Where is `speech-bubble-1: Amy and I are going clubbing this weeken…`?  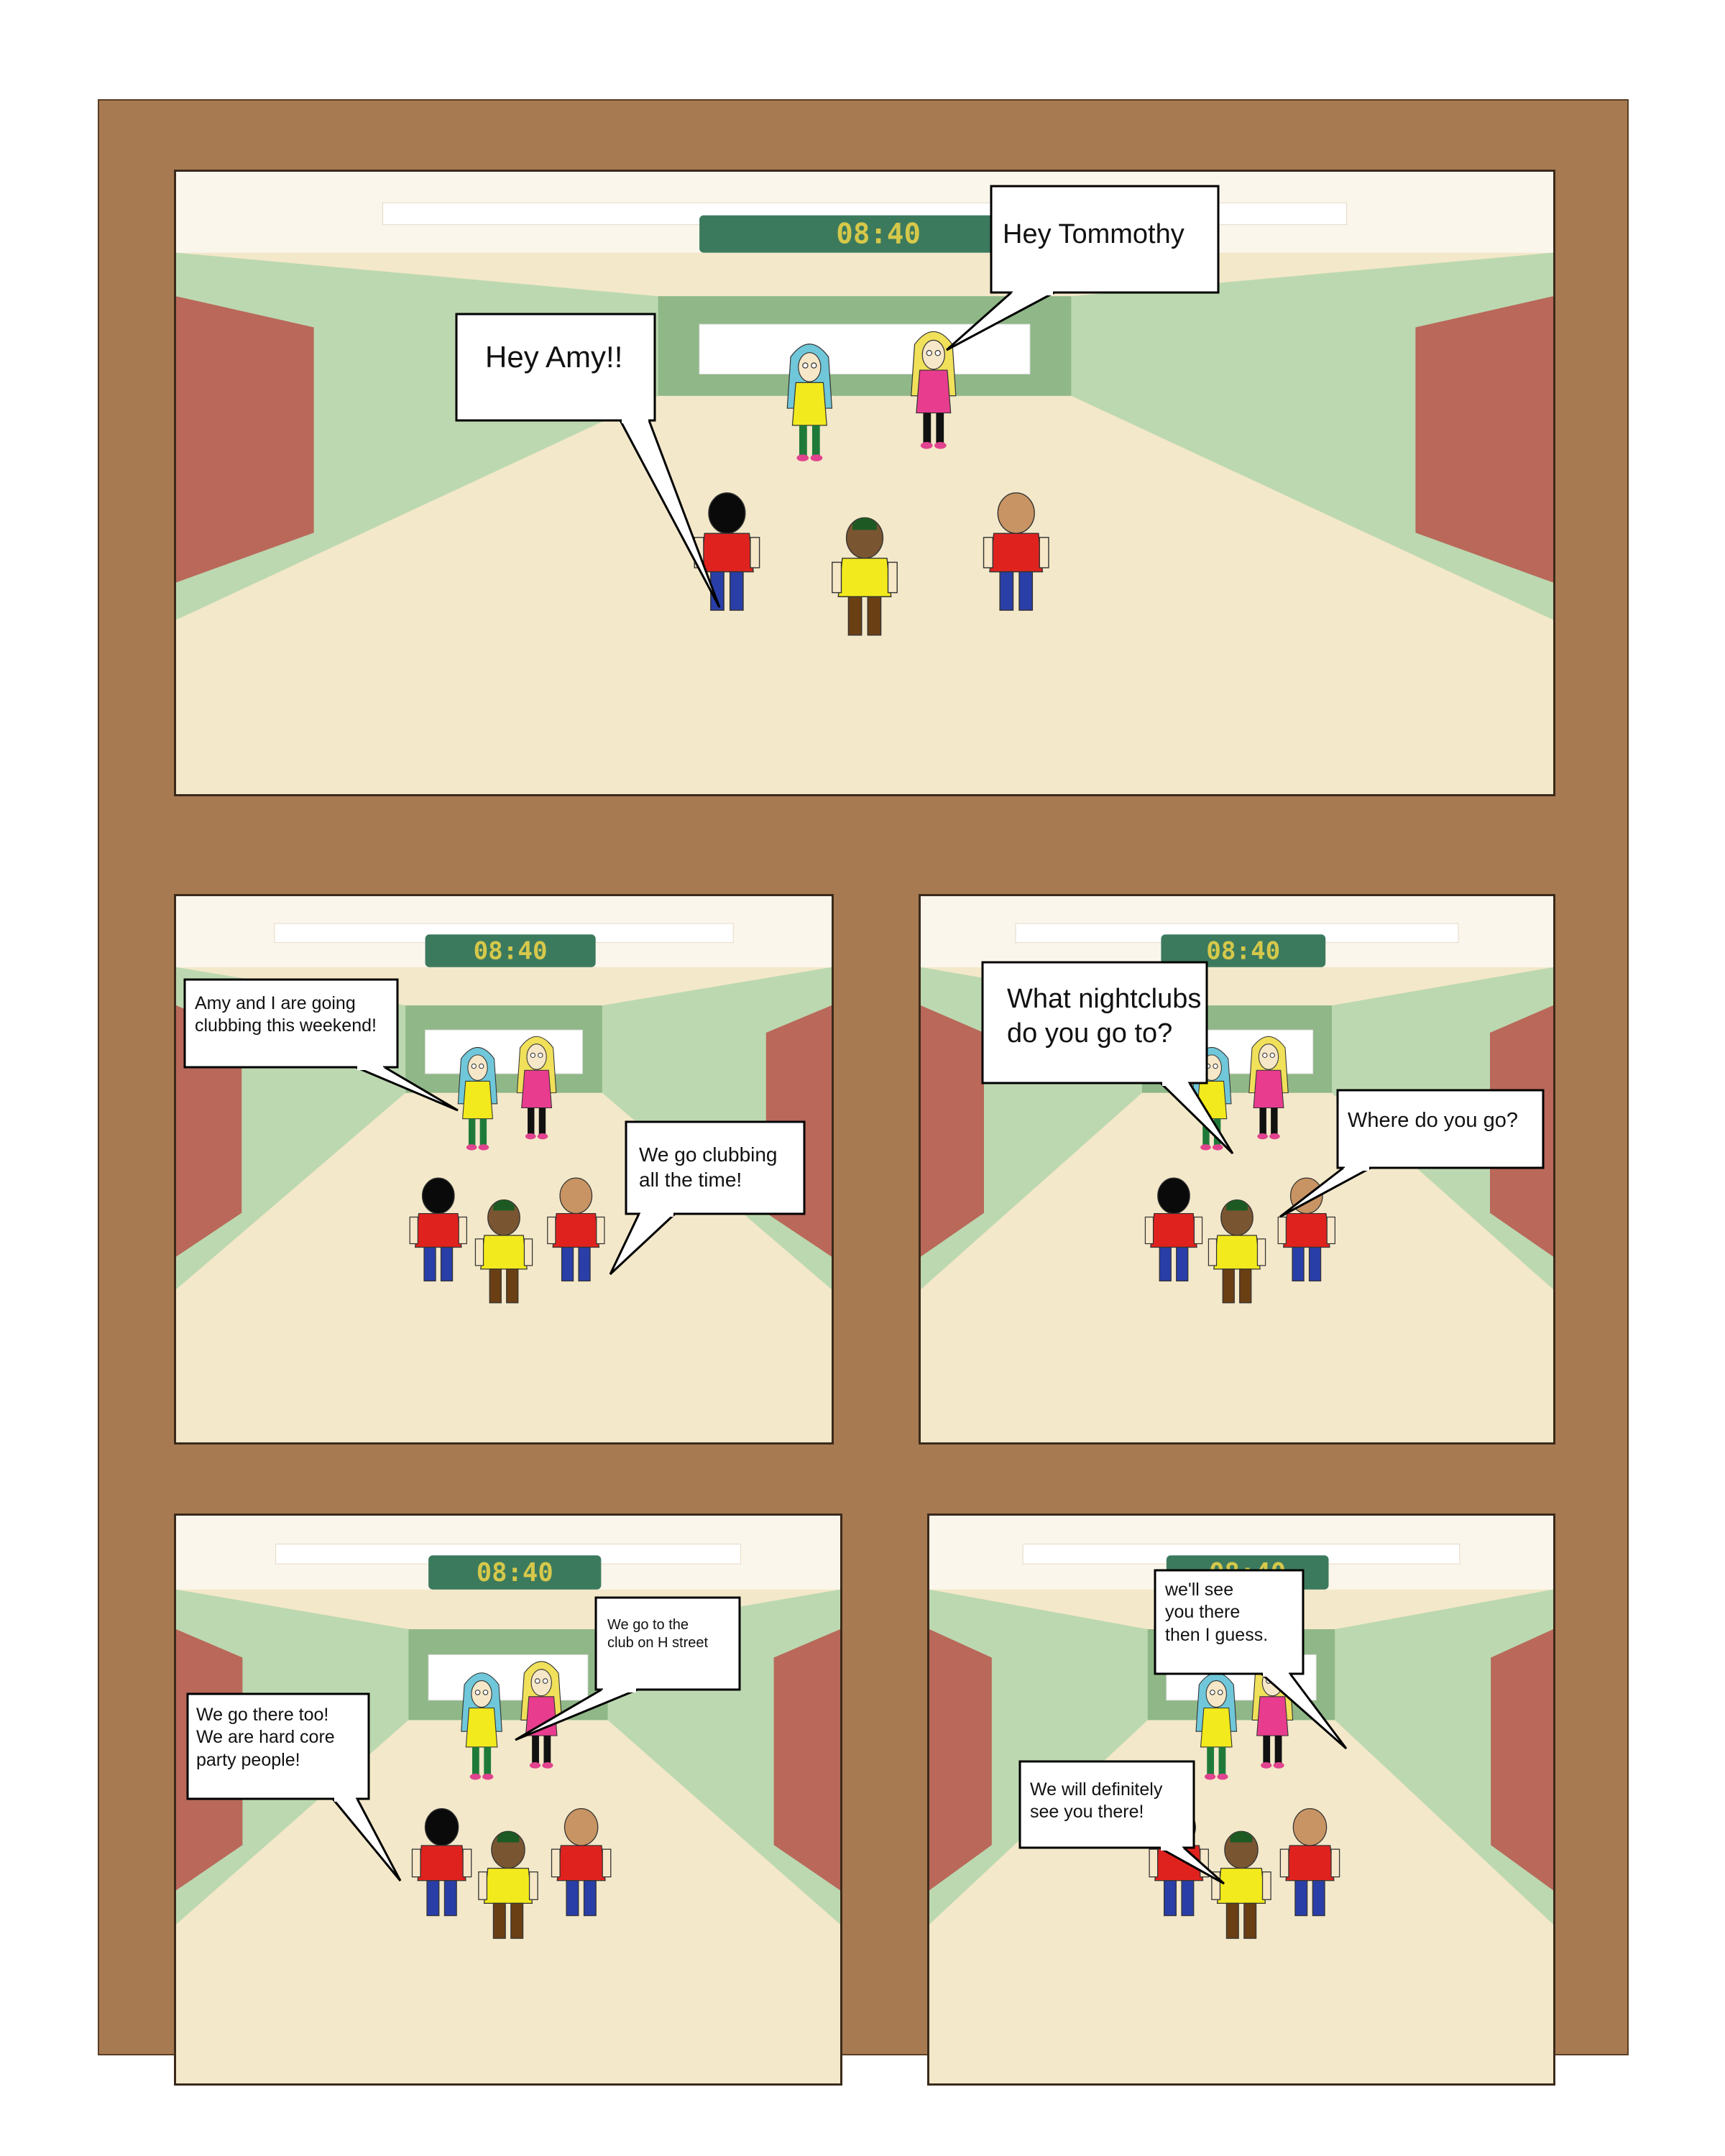 speech-bubble-1: Amy and I are going clubbing this weeken… is located at coordinates (321, 1045).